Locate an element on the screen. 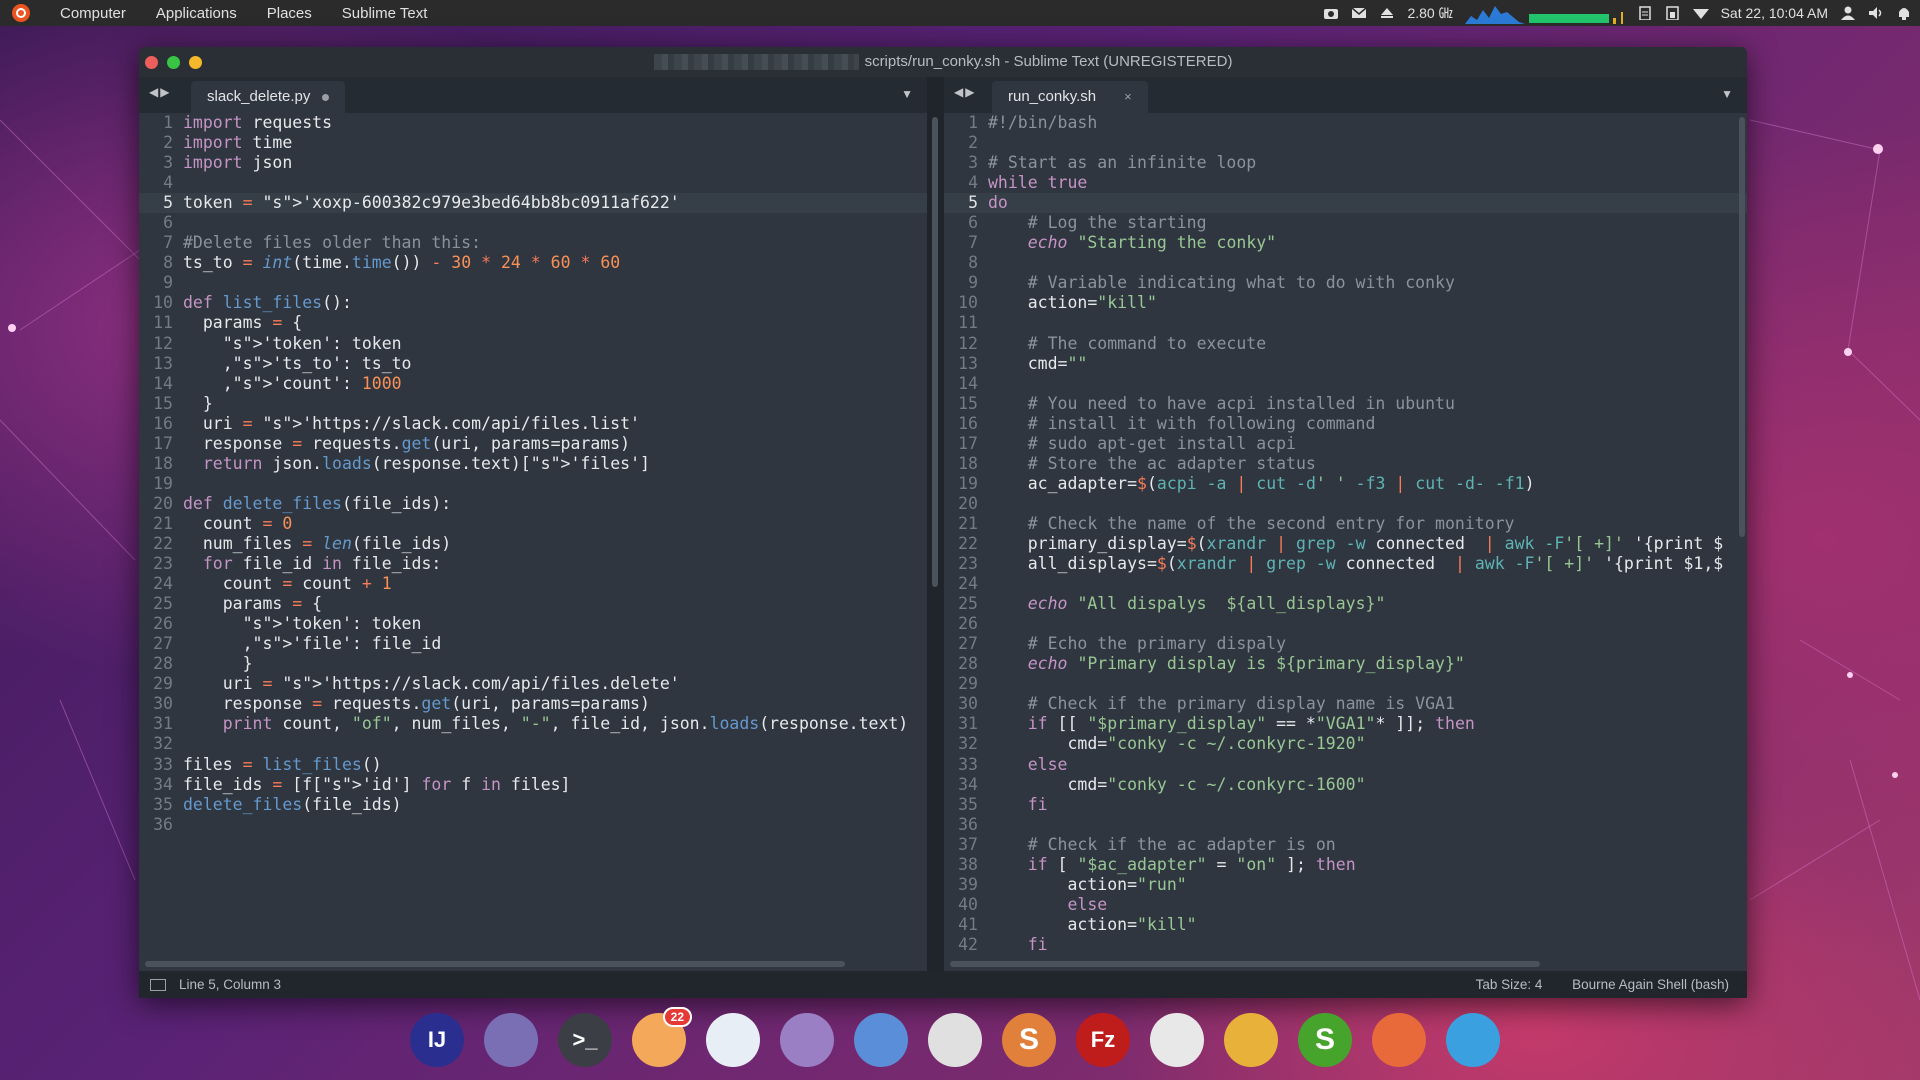 The image size is (1920, 1080). files-icon is located at coordinates (511, 1040).